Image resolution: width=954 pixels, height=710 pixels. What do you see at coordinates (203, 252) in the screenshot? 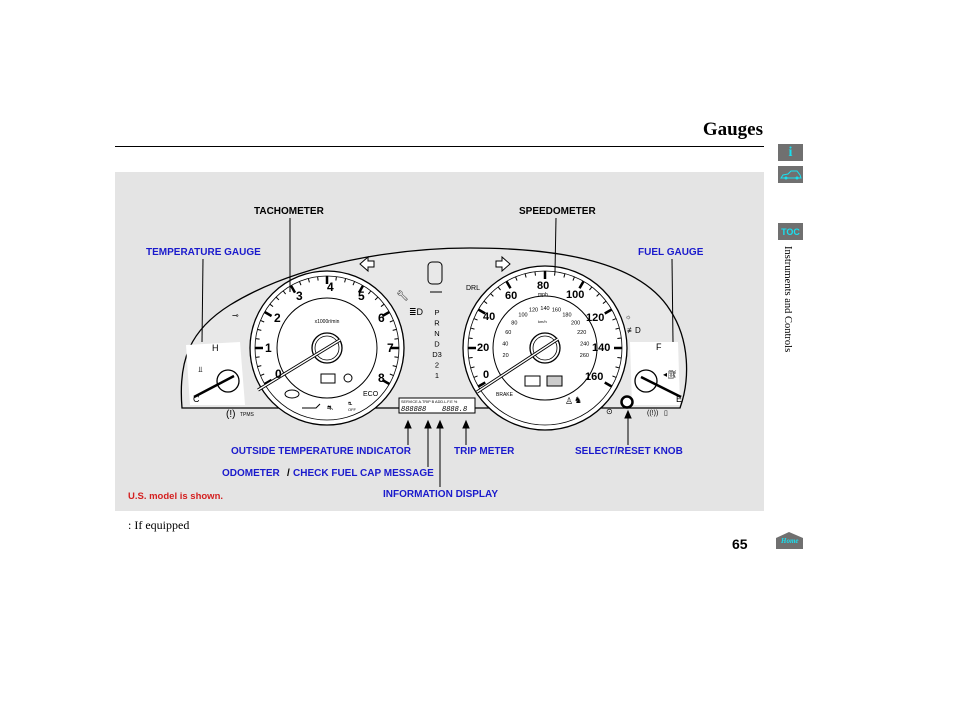
I see `link-temperature-gauge: TEMPERATURE GAUGE` at bounding box center [203, 252].